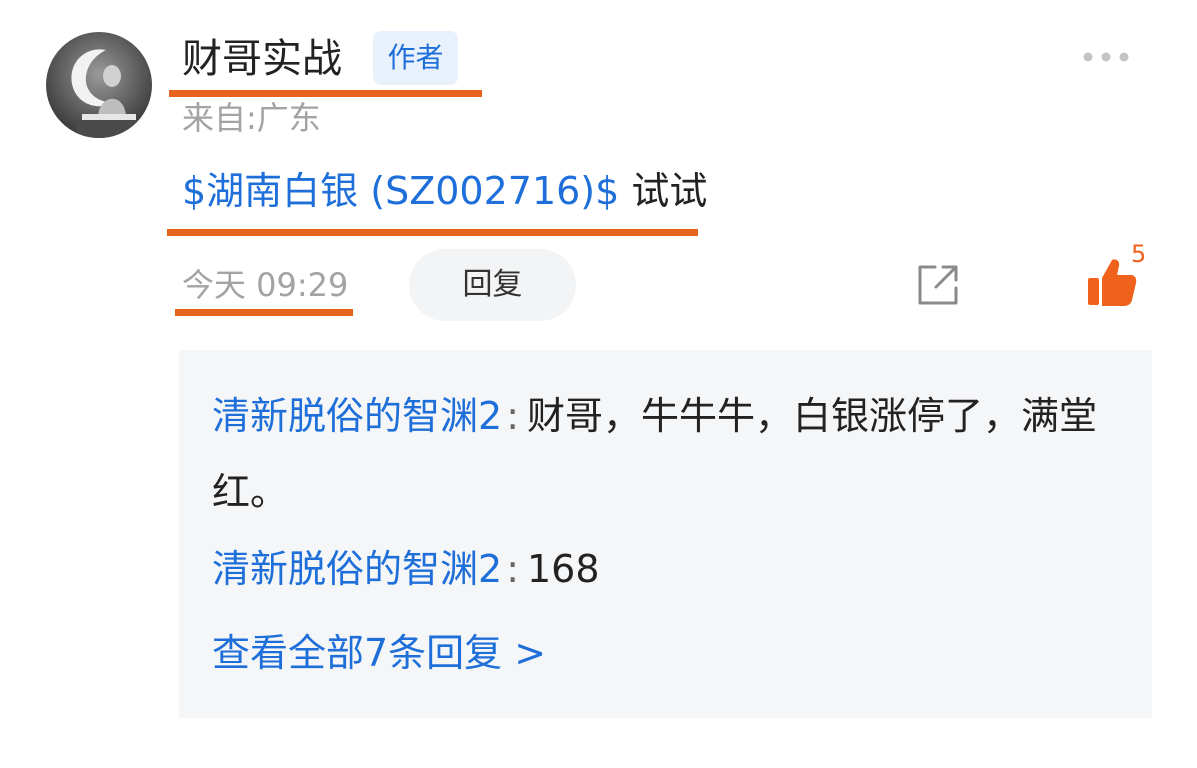 The width and height of the screenshot is (1197, 768). Describe the element at coordinates (415, 58) in the screenshot. I see `author-badge: 作者` at that location.